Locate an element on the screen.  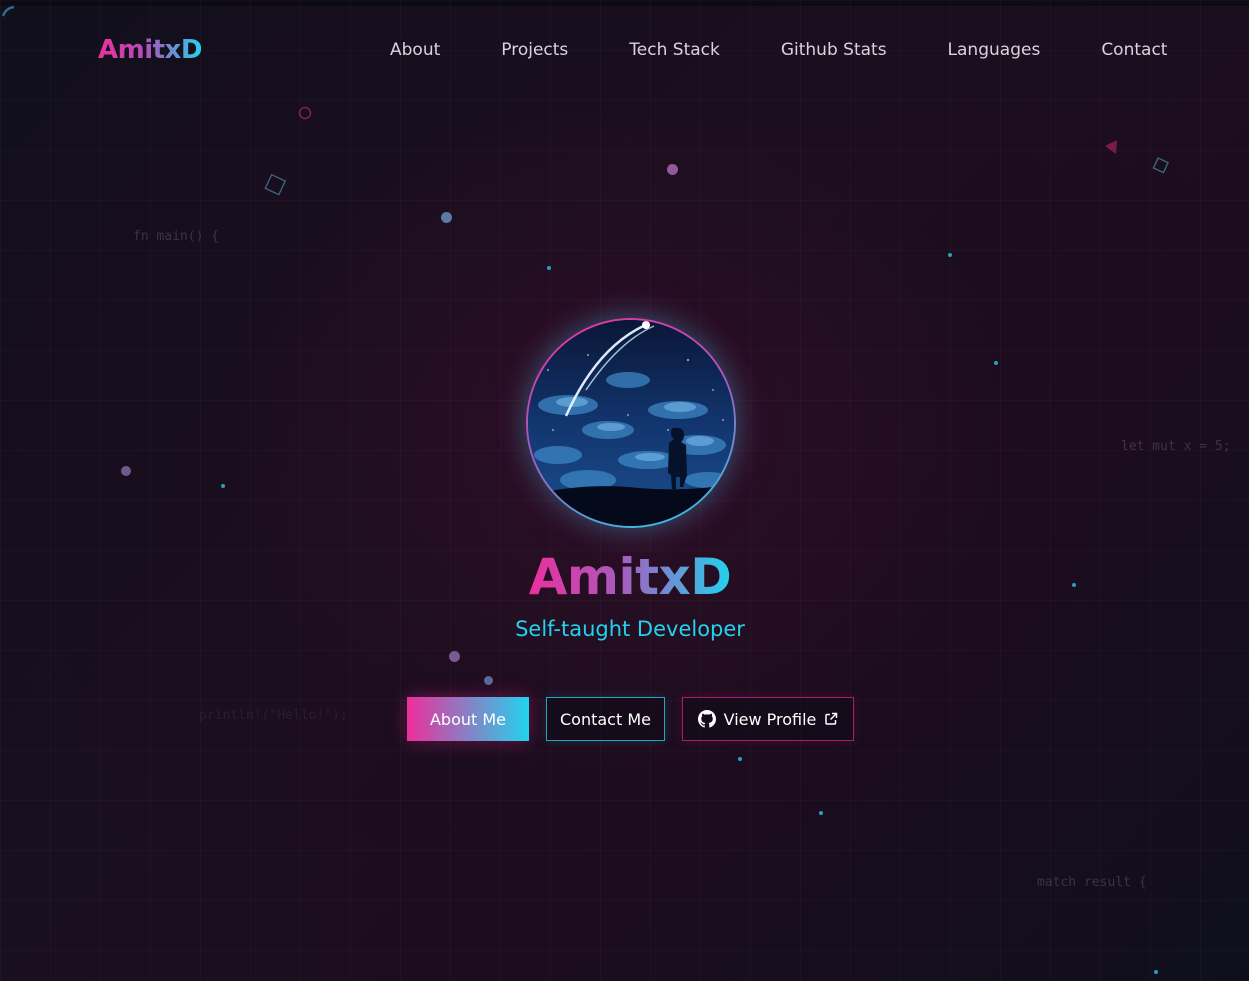
contact-me-button: Contact Me is located at coordinates (605, 719).